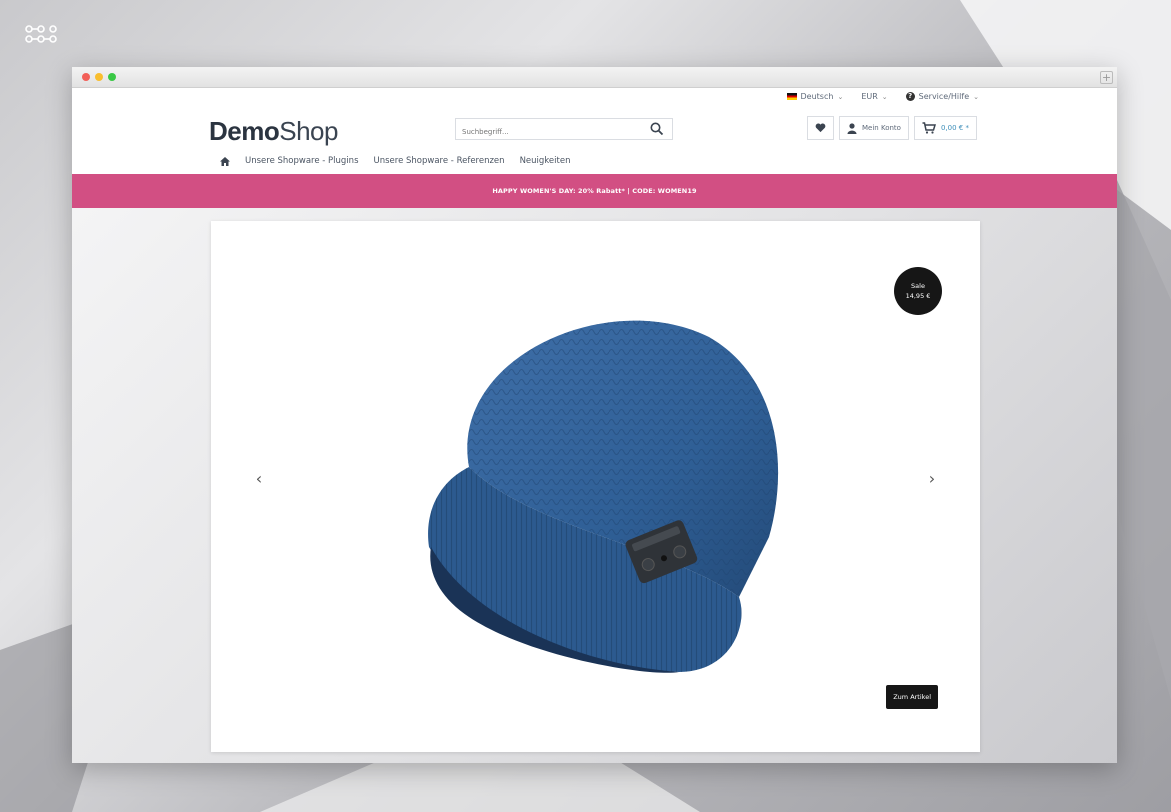 The width and height of the screenshot is (1171, 812). What do you see at coordinates (791, 96) in the screenshot?
I see `german-flag-icon` at bounding box center [791, 96].